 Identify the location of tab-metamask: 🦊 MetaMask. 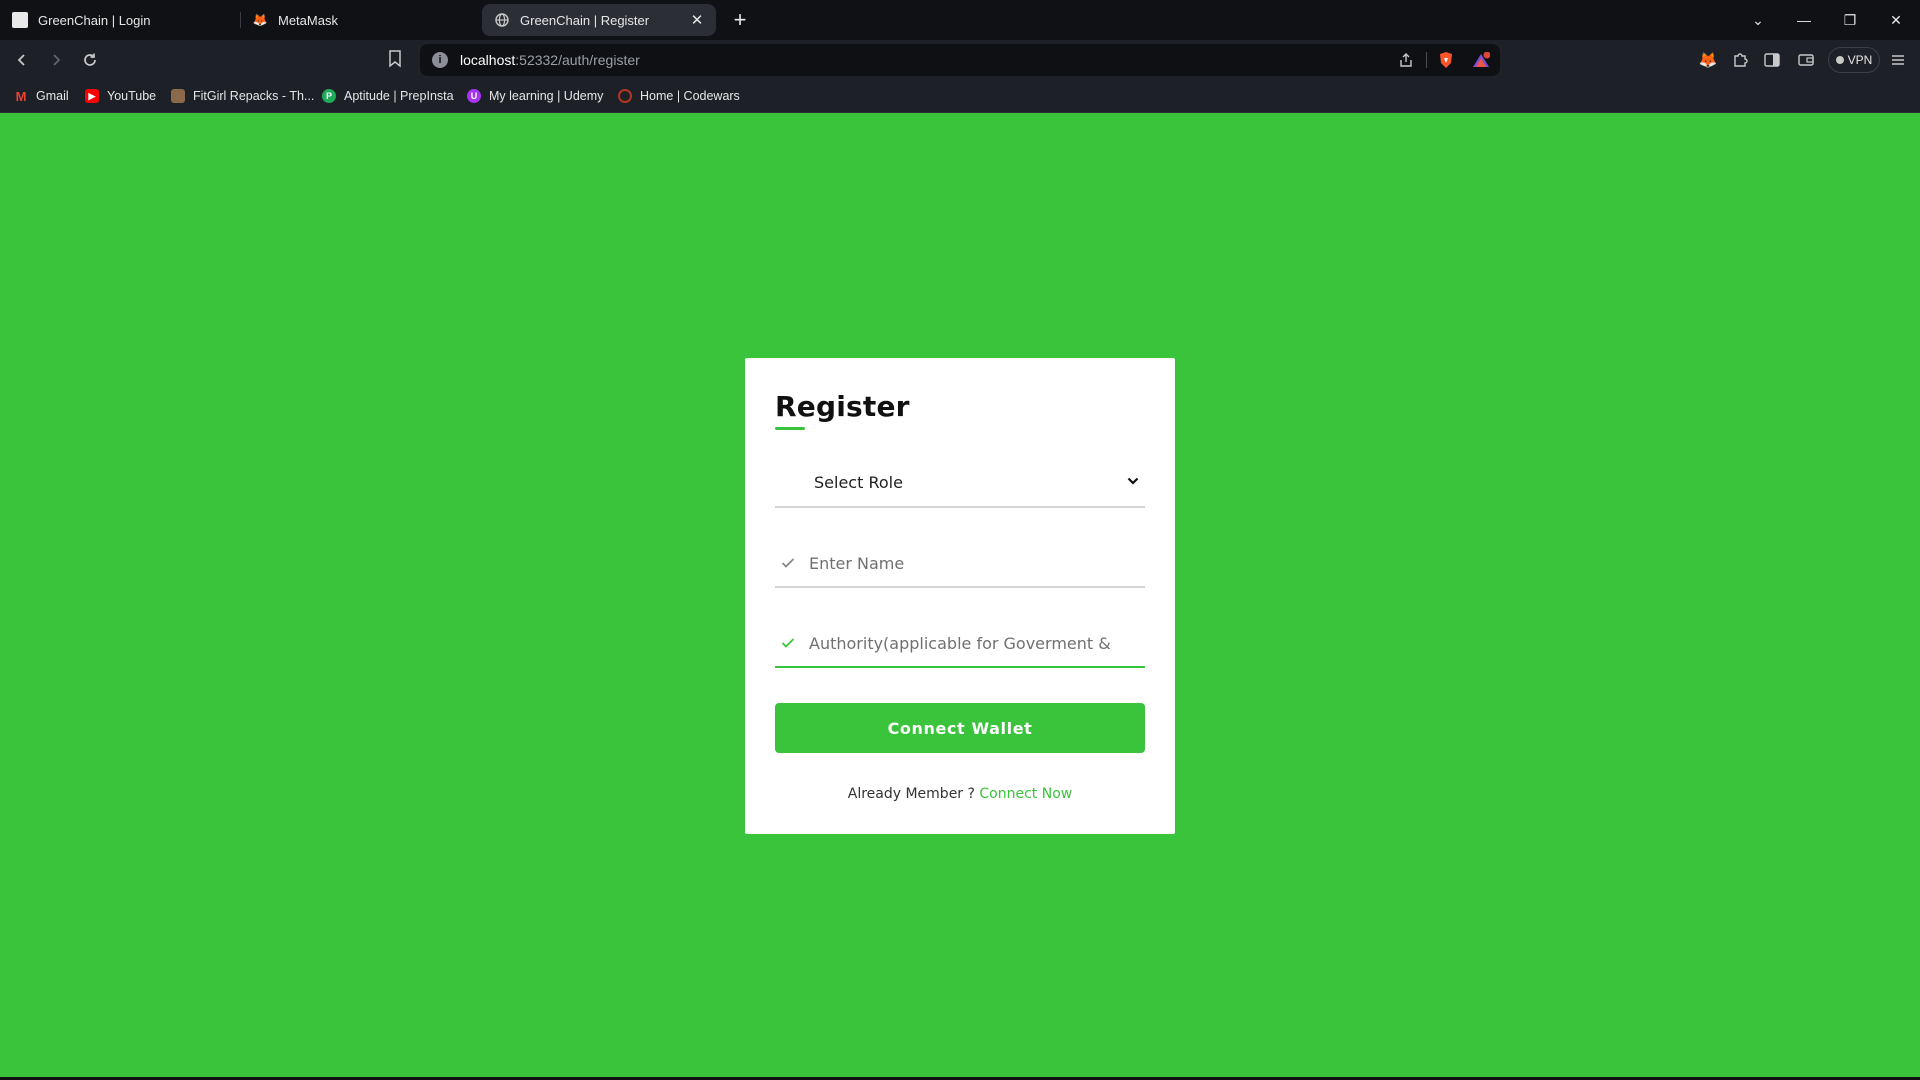
(360, 20).